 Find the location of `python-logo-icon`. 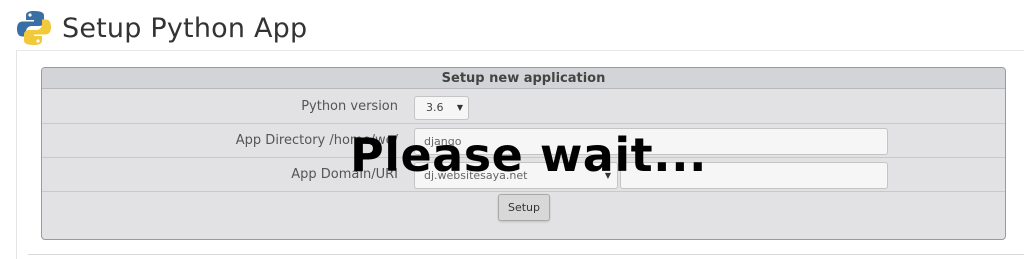

python-logo-icon is located at coordinates (34, 28).